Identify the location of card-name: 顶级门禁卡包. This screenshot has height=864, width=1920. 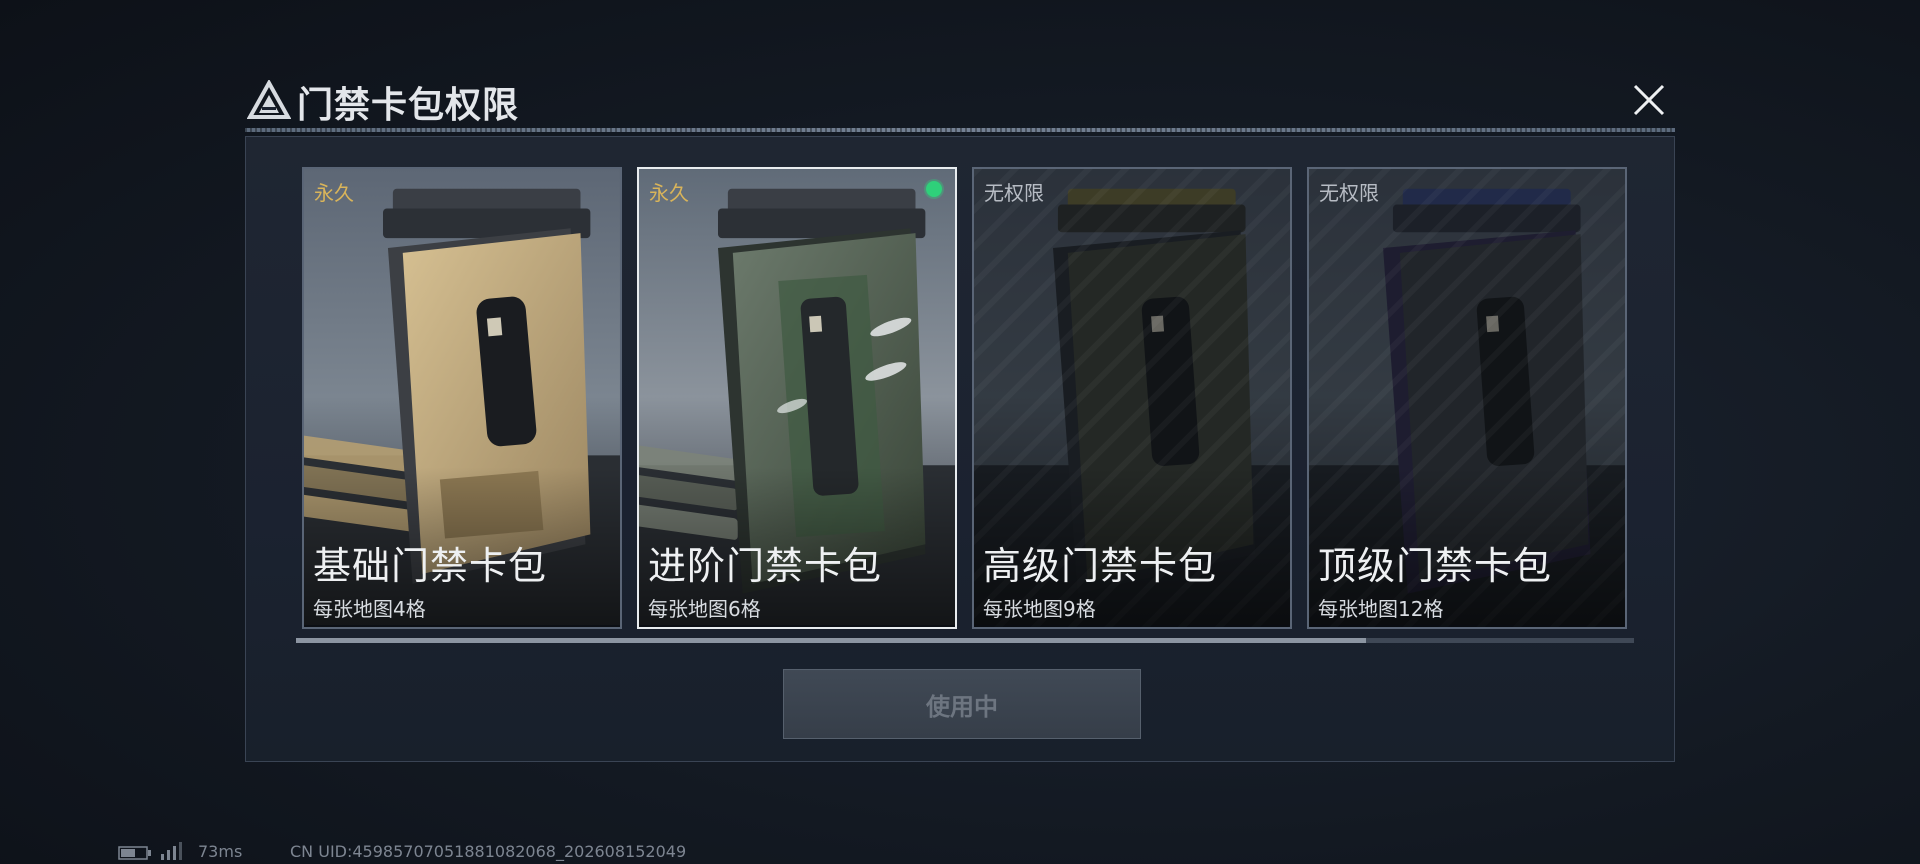
(1435, 566).